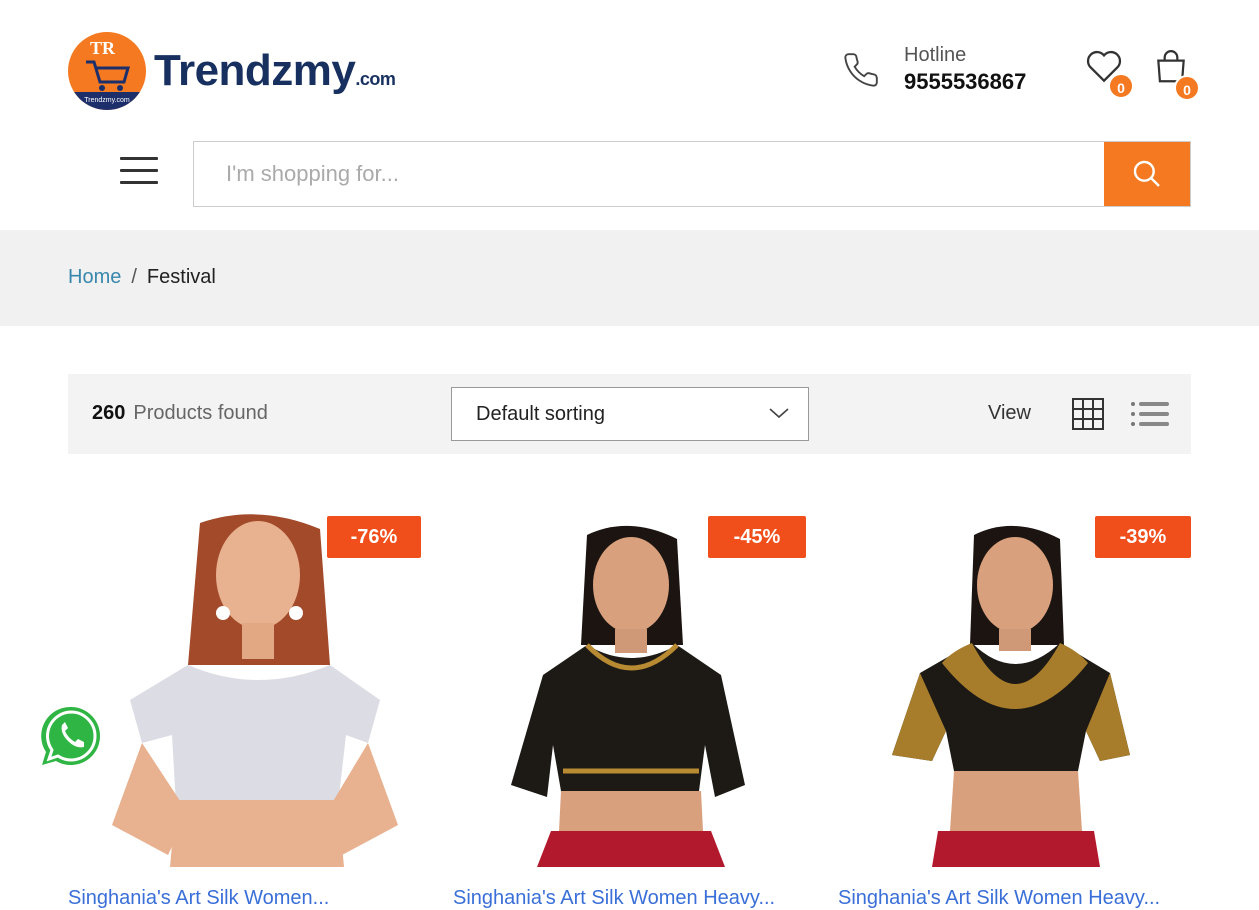 This screenshot has width=1259, height=910. Describe the element at coordinates (1121, 86) in the screenshot. I see `wishlist-count-badge: 0` at that location.